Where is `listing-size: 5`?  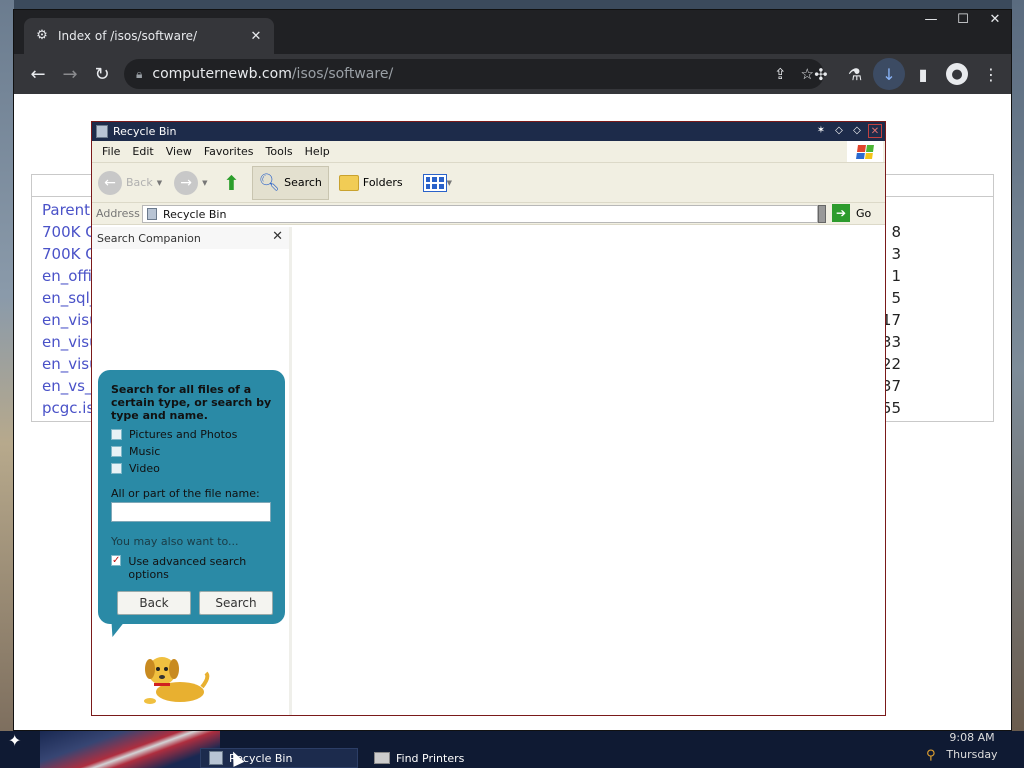
listing-size: 5 is located at coordinates (896, 298).